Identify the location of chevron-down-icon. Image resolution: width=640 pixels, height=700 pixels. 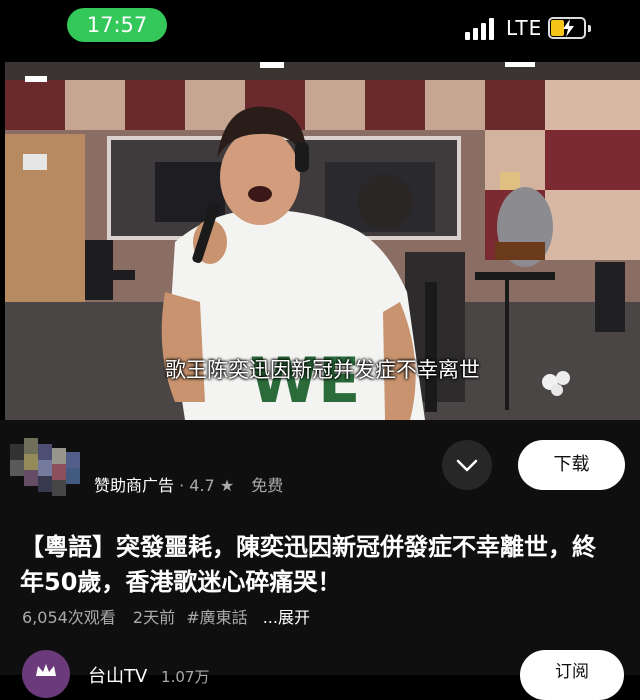
(467, 465).